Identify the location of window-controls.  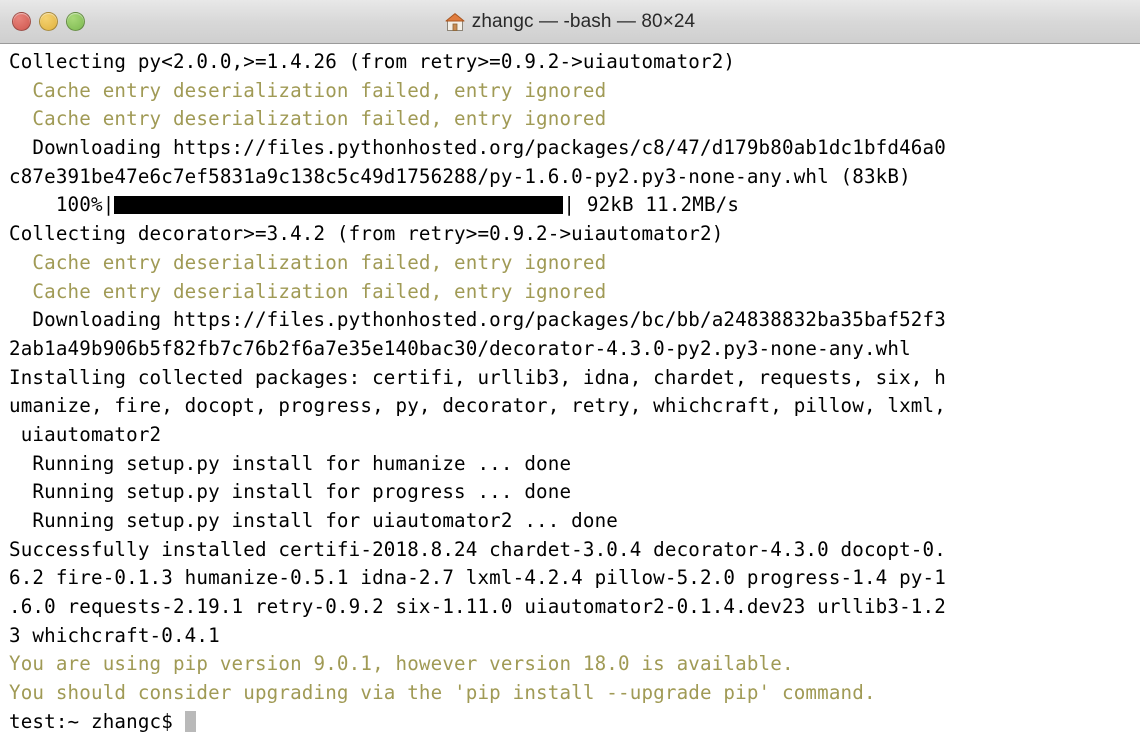
(42, 21).